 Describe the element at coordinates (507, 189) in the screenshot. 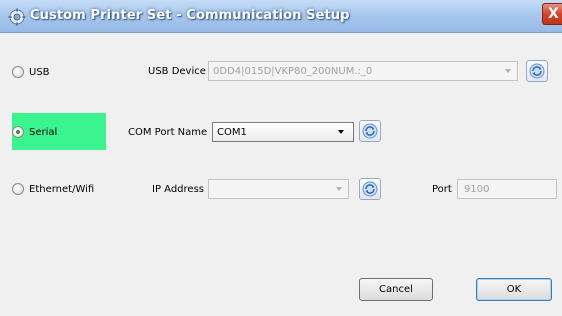

I see `port-input: 9100` at that location.